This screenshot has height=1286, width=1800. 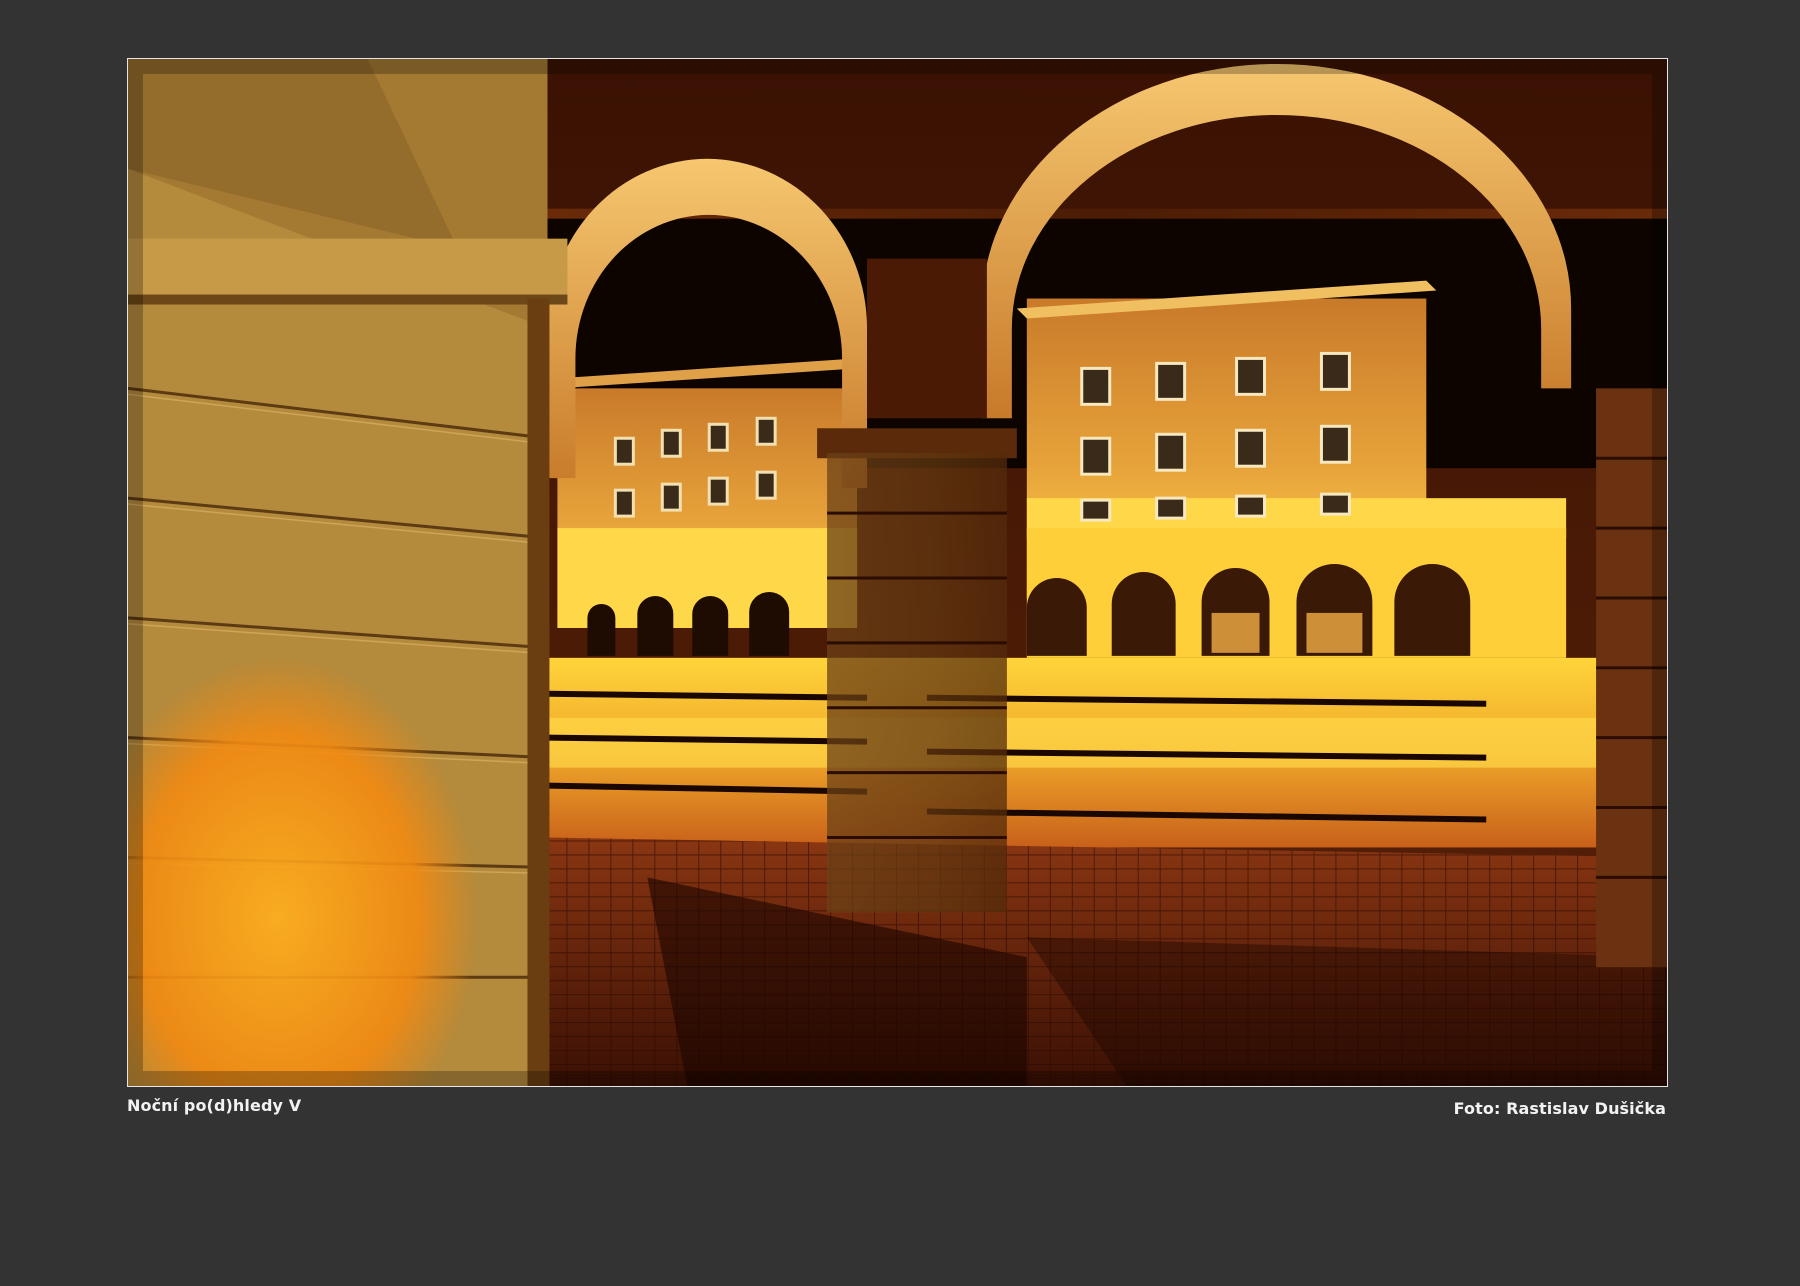 I want to click on center-pillar, so click(x=917, y=670).